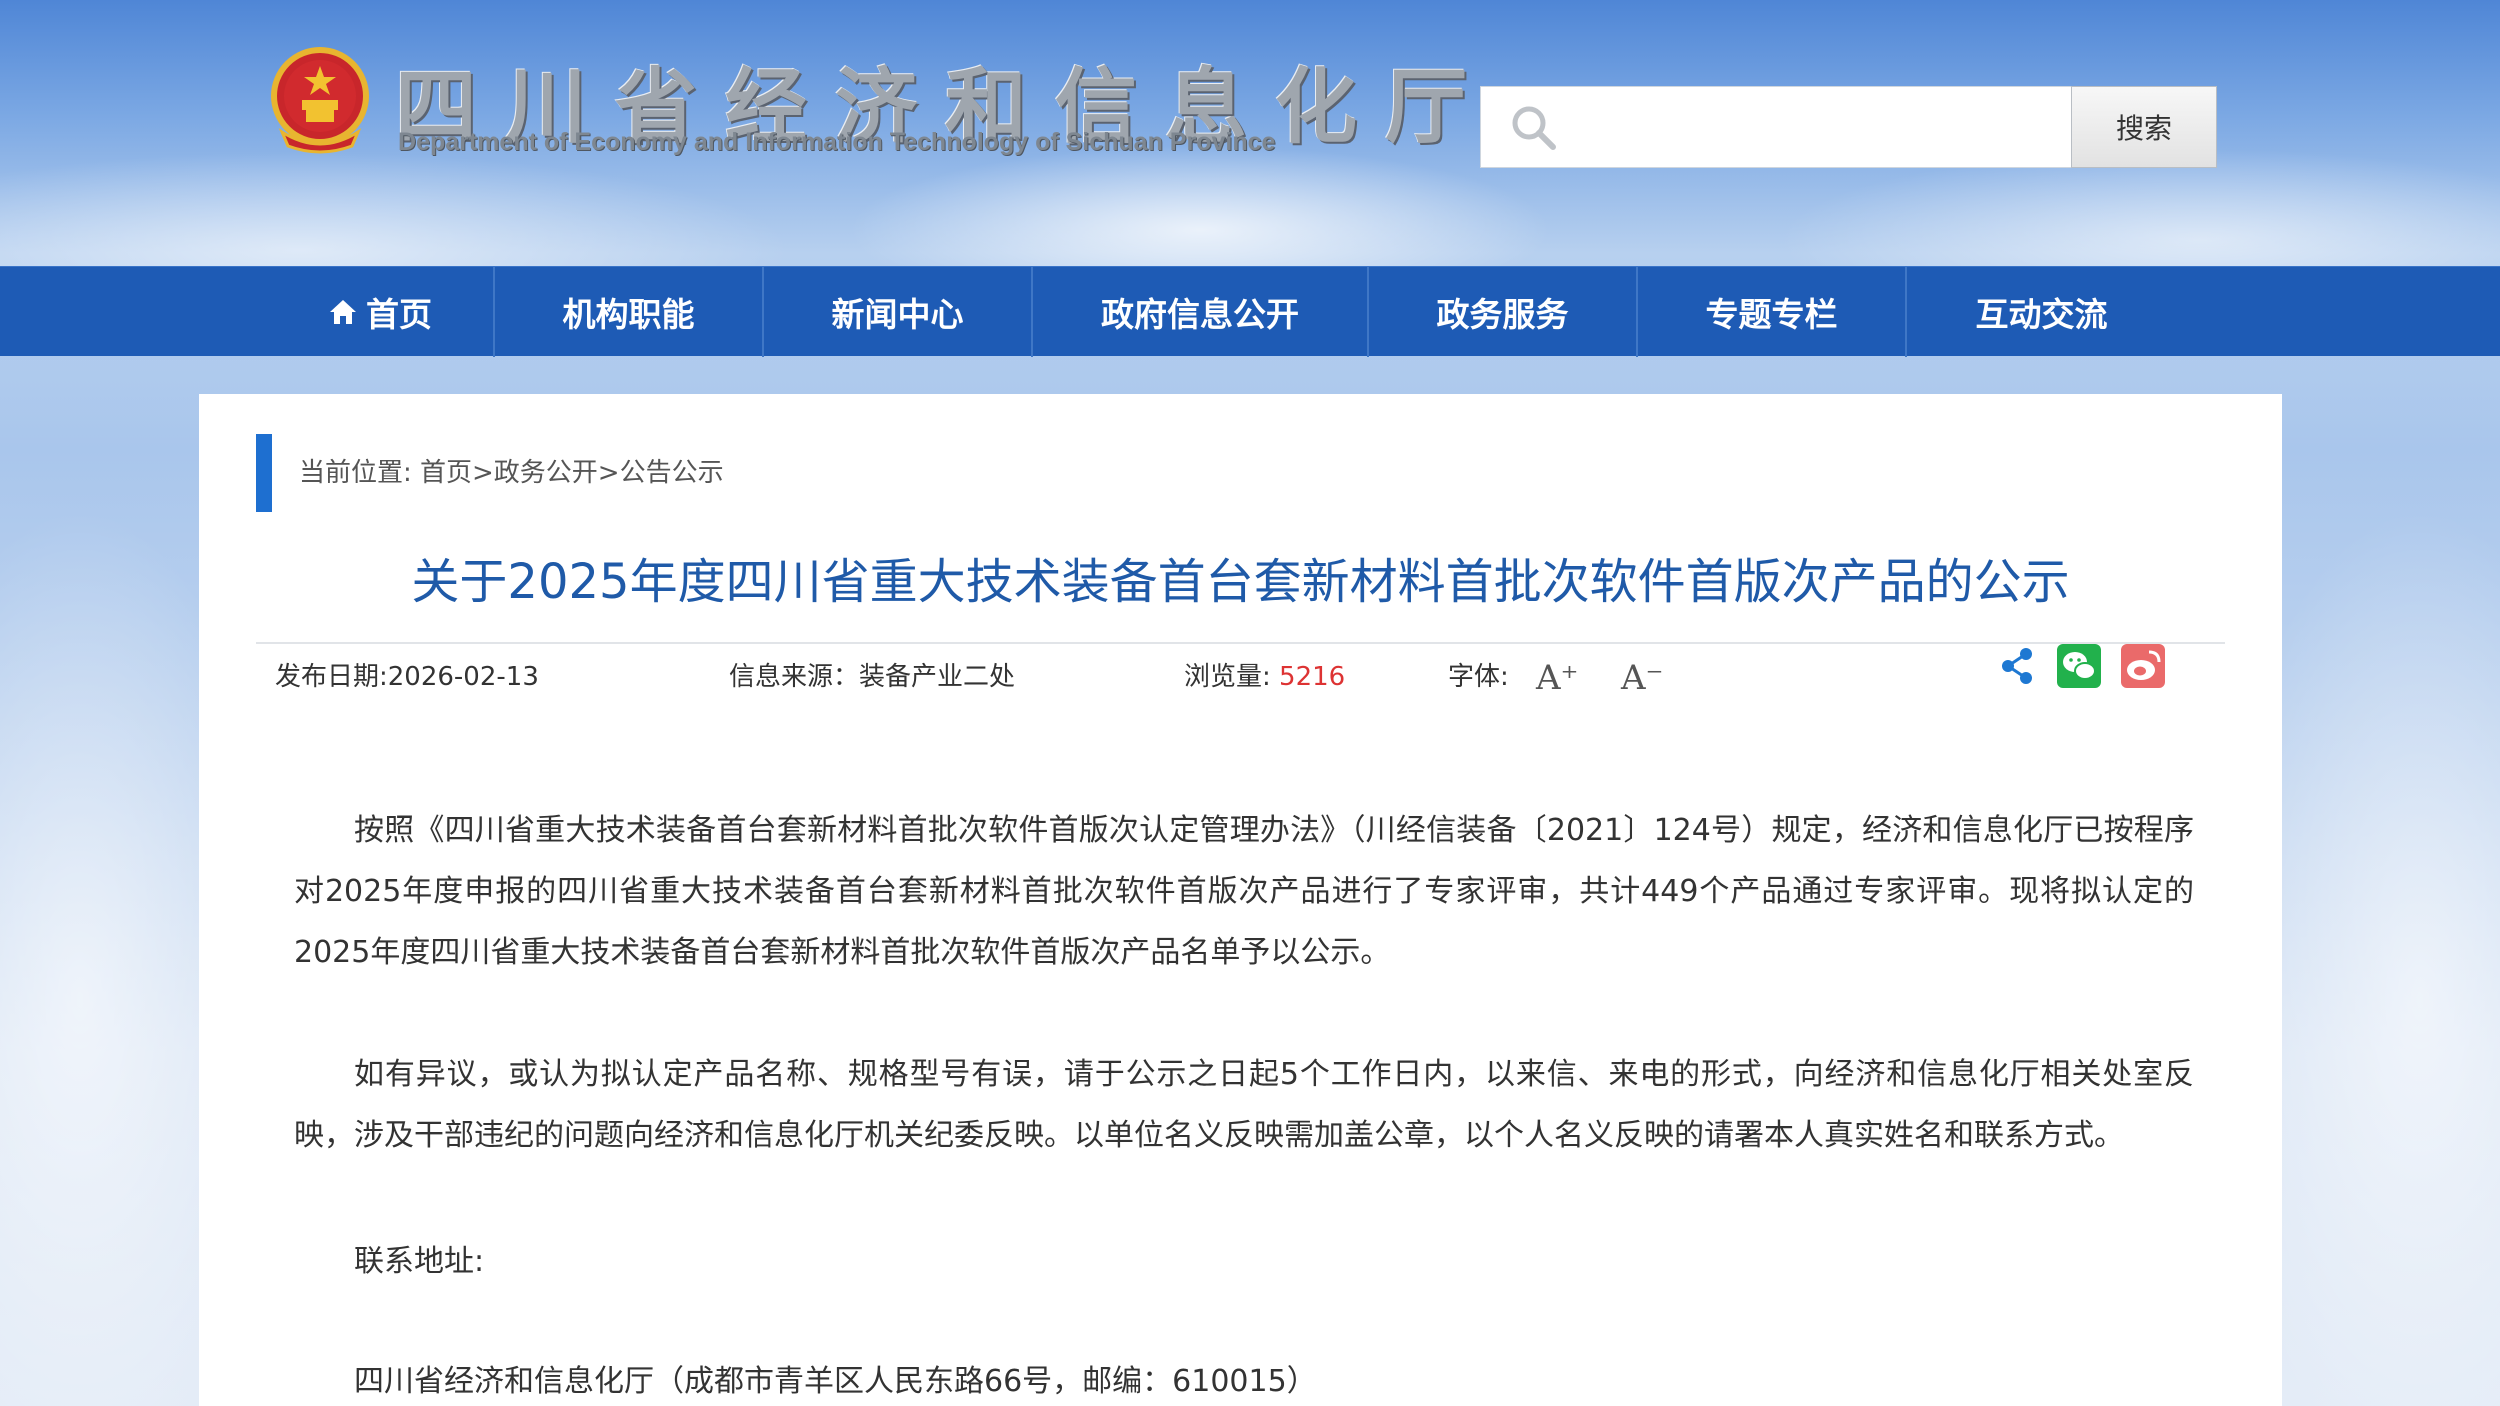  What do you see at coordinates (264, 473) in the screenshot?
I see `breadcrumb-accent-bar` at bounding box center [264, 473].